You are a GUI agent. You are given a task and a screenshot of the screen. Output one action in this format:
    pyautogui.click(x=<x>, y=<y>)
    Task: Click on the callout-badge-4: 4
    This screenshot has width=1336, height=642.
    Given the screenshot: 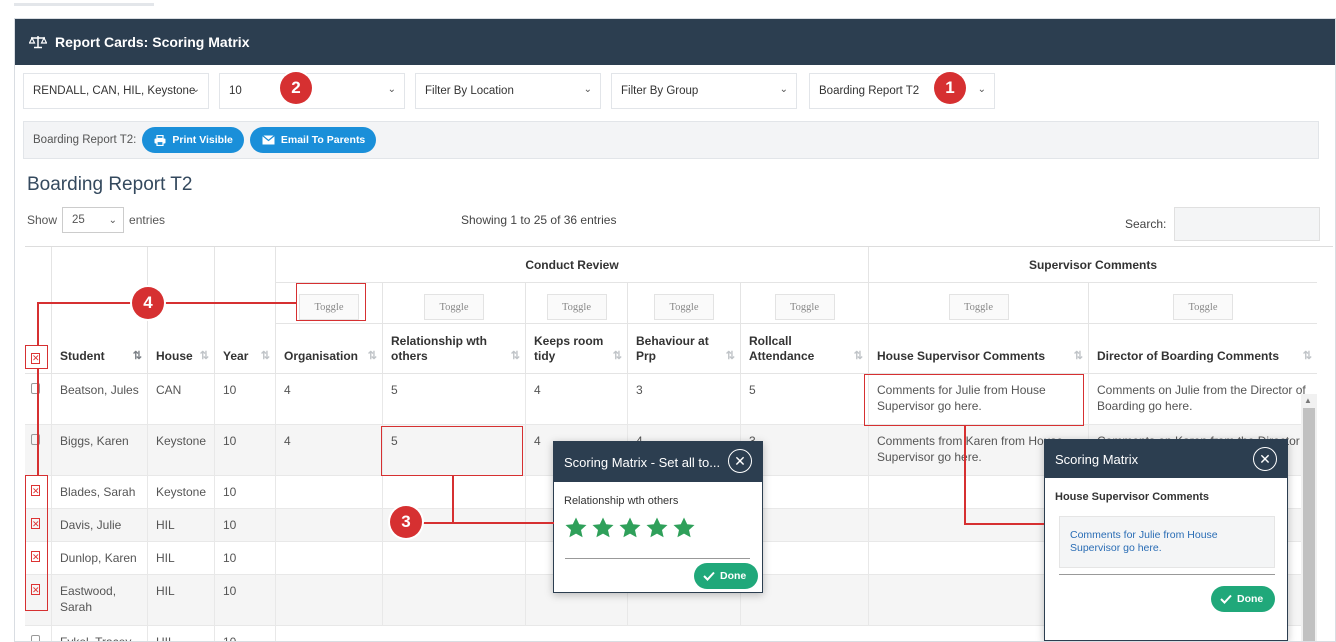 What is the action you would take?
    pyautogui.click(x=148, y=303)
    